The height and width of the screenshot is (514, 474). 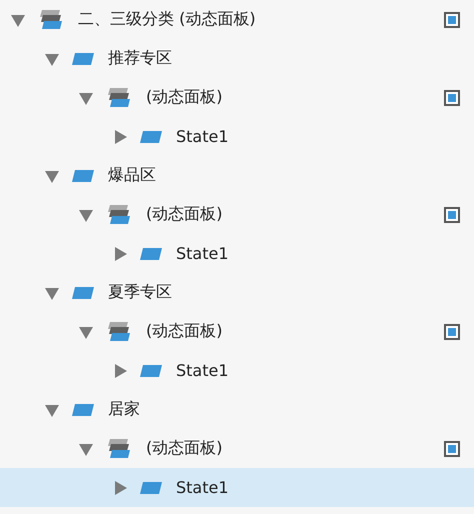 What do you see at coordinates (124, 409) in the screenshot?
I see `outline-label: 居家` at bounding box center [124, 409].